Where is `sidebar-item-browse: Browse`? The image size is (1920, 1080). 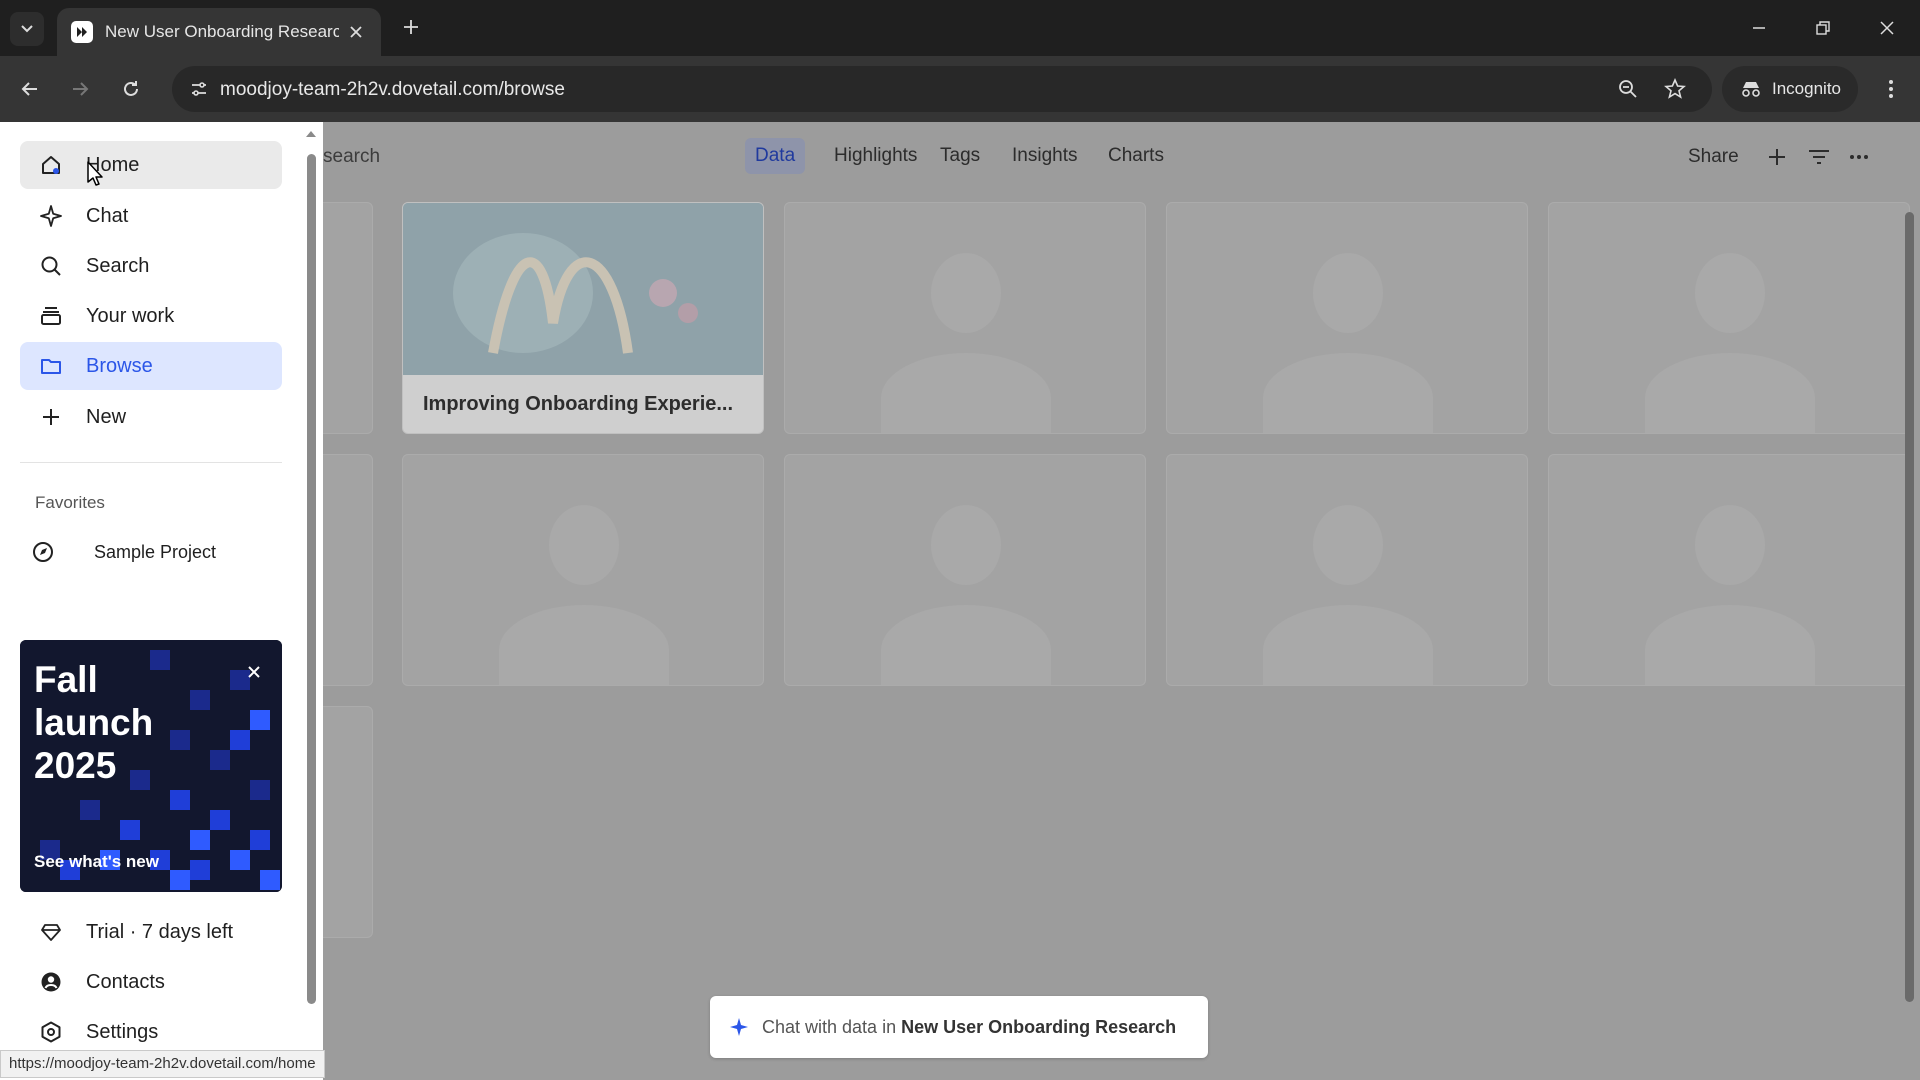
sidebar-item-browse: Browse is located at coordinates (151, 366).